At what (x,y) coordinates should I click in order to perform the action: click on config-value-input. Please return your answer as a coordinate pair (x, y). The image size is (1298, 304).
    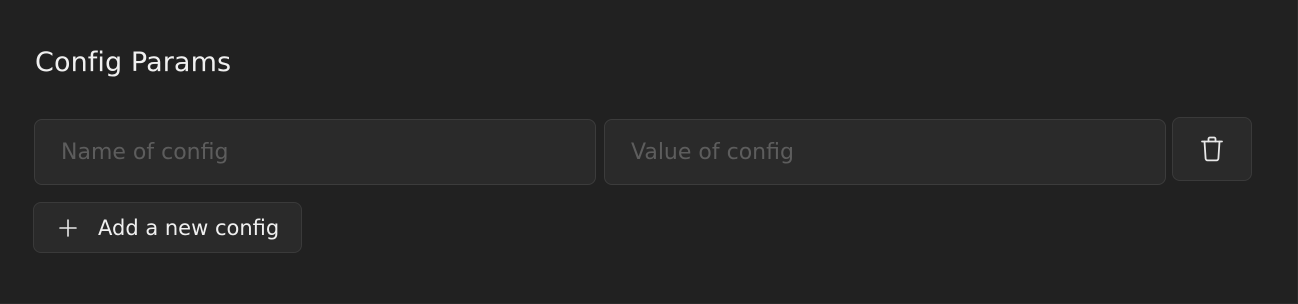
    Looking at the image, I should click on (885, 152).